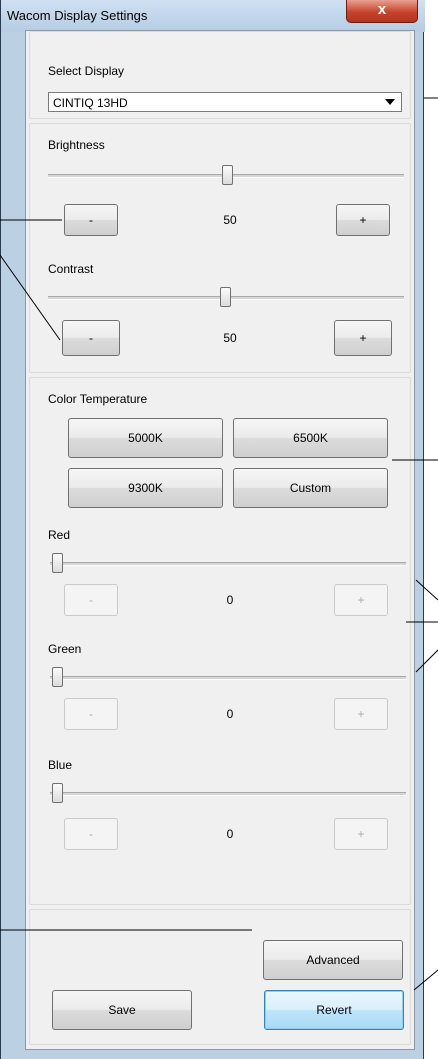 This screenshot has height=1059, width=438. Describe the element at coordinates (390, 102) in the screenshot. I see `chevron-down-icon` at that location.